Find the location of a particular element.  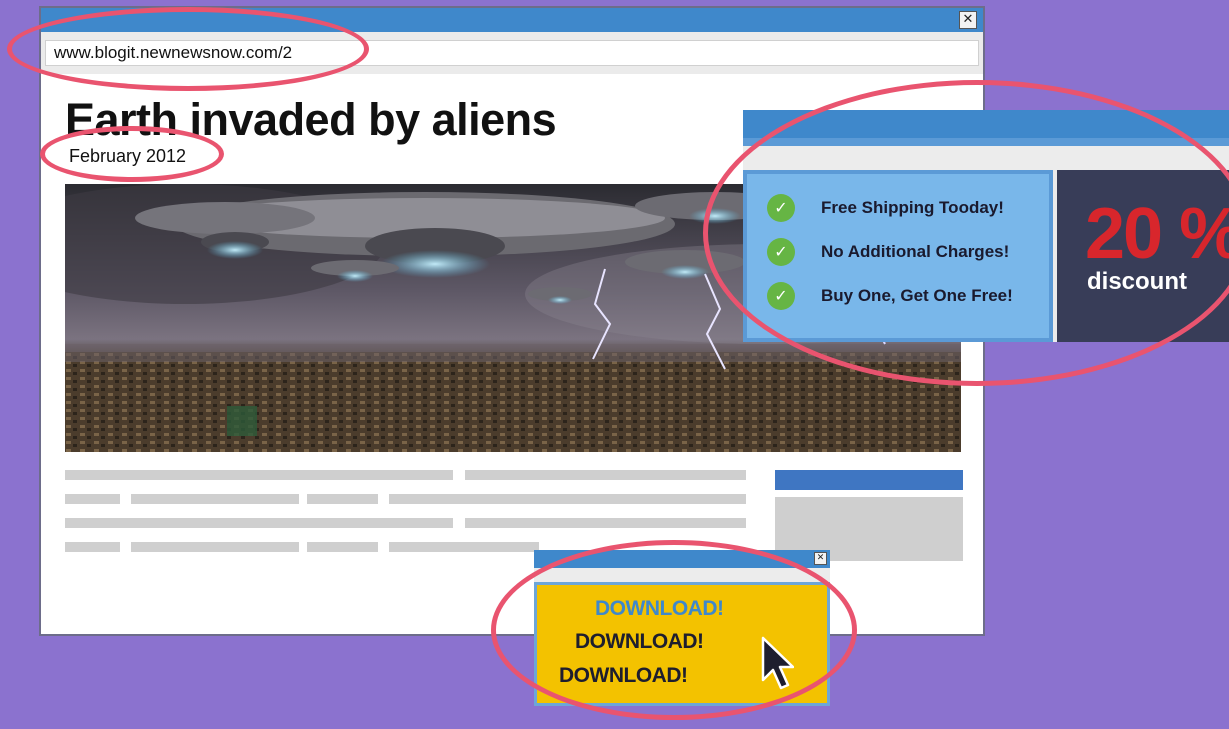

highlight-ring-url is located at coordinates (188, 49).